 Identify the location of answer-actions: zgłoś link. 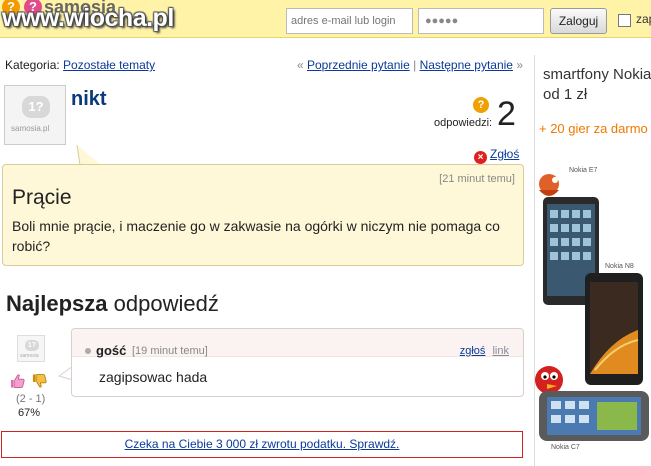
(484, 351).